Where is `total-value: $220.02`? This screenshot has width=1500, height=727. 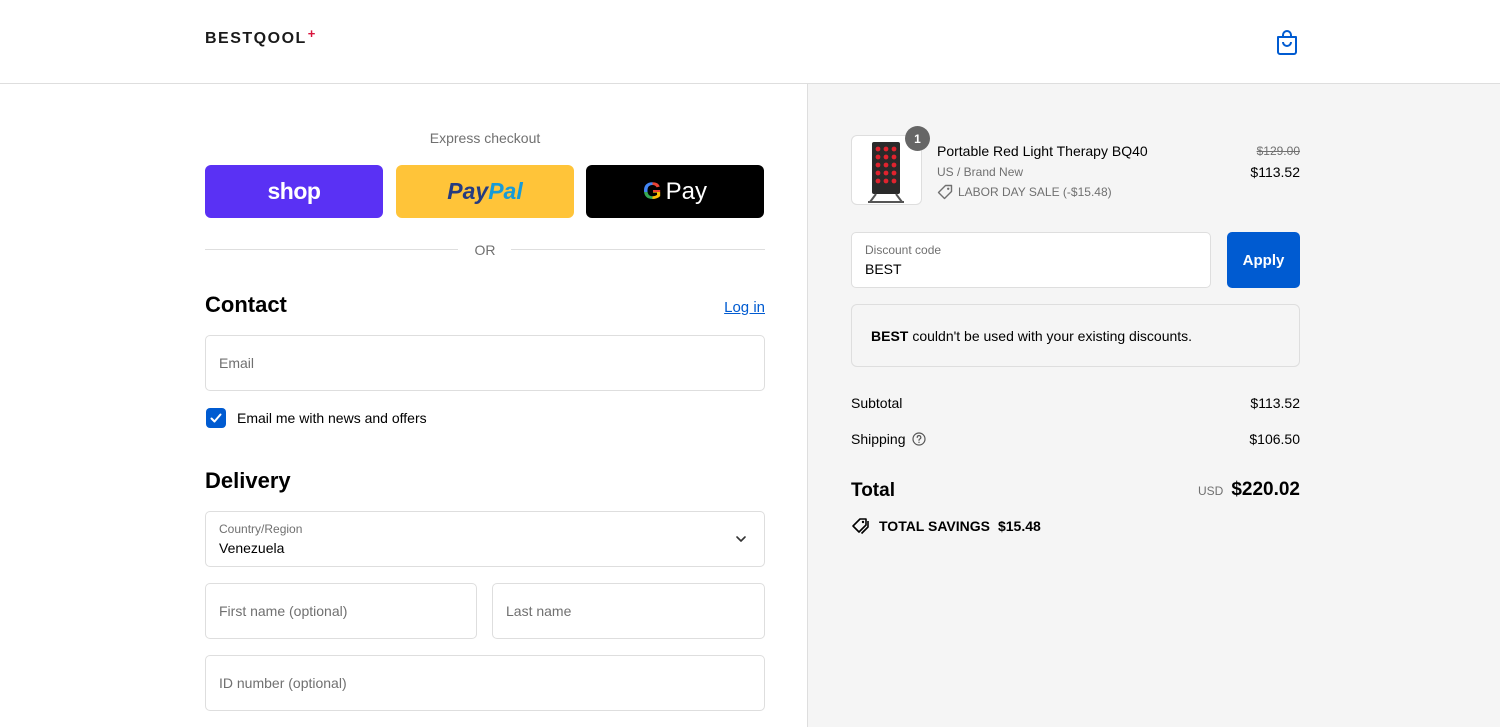 total-value: $220.02 is located at coordinates (1265, 489).